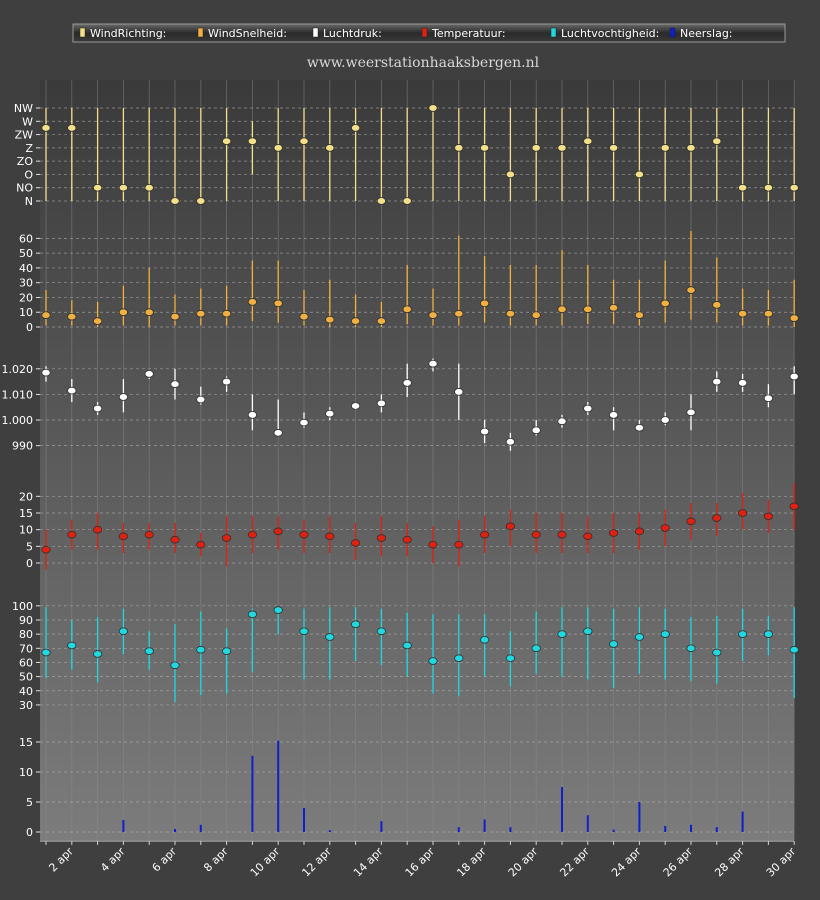 The width and height of the screenshot is (820, 900). Describe the element at coordinates (610, 33) in the screenshot. I see `legend-label: Luchtvochtigheid:` at that location.